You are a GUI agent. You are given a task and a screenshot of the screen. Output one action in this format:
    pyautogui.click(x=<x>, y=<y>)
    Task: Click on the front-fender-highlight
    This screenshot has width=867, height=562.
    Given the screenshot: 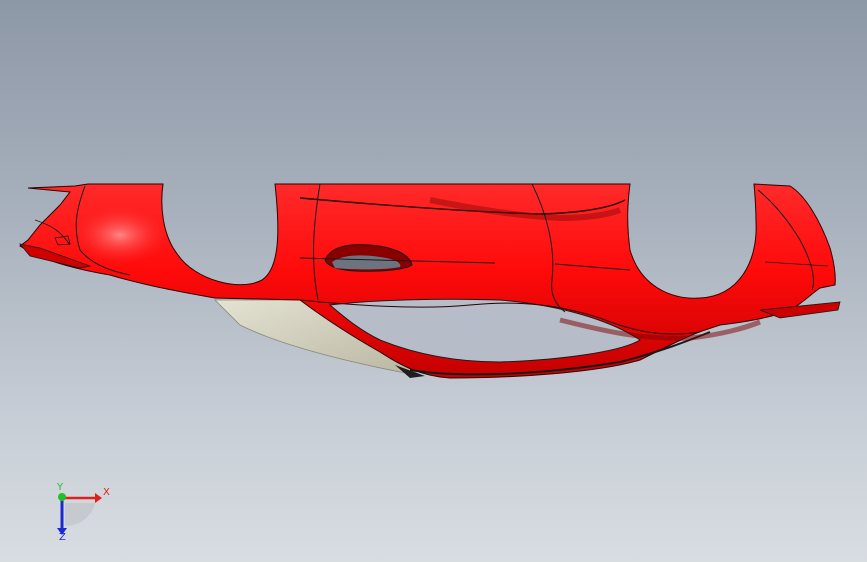 What is the action you would take?
    pyautogui.click(x=120, y=235)
    